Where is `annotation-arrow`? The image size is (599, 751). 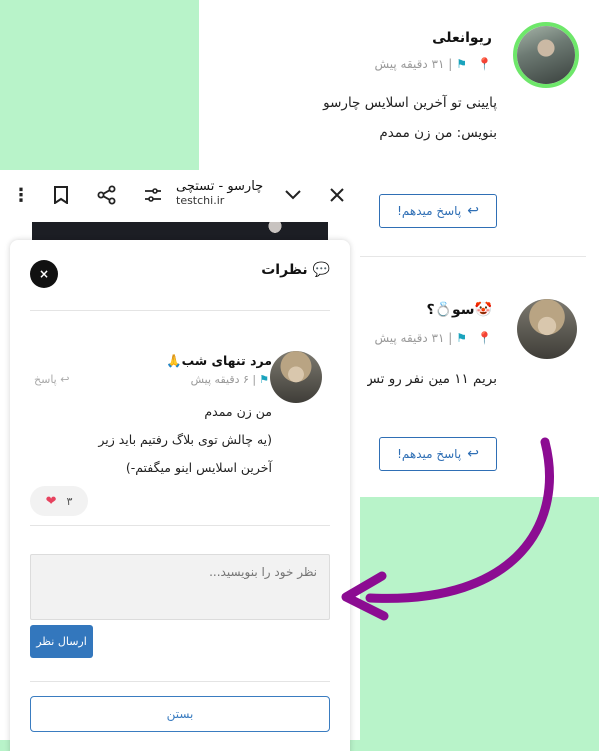 annotation-arrow is located at coordinates (447, 529).